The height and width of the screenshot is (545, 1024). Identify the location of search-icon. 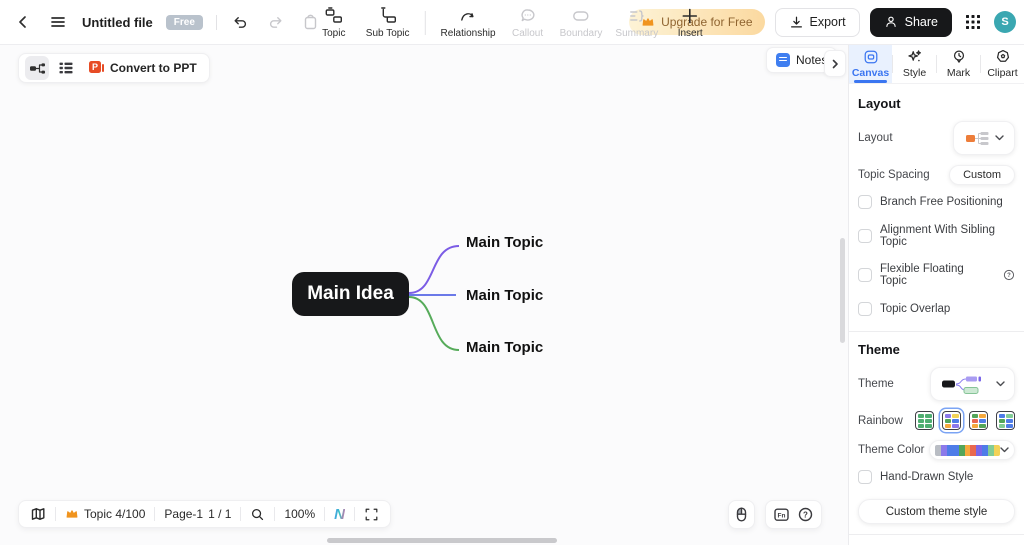
(257, 514).